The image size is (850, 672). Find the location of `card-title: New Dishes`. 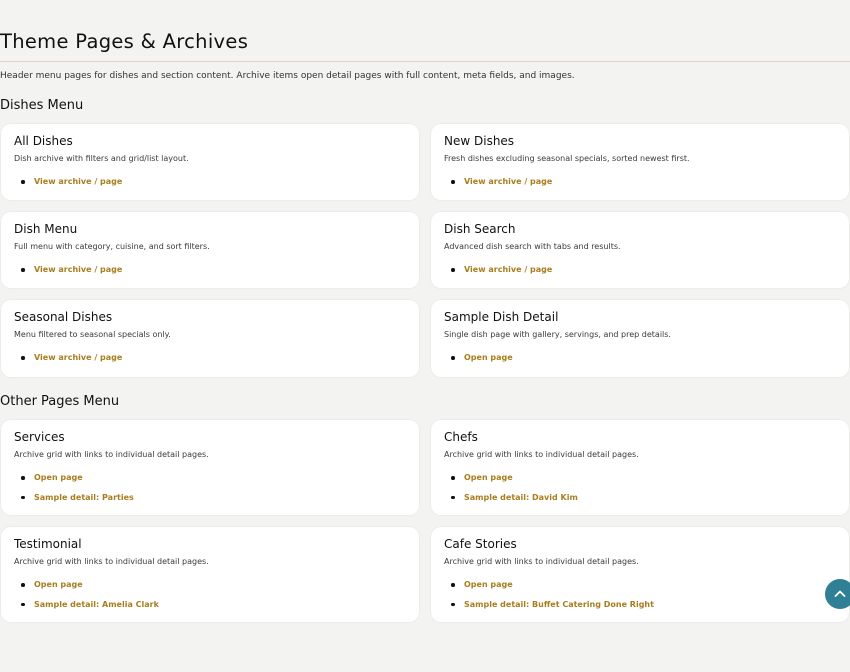

card-title: New Dishes is located at coordinates (479, 141).